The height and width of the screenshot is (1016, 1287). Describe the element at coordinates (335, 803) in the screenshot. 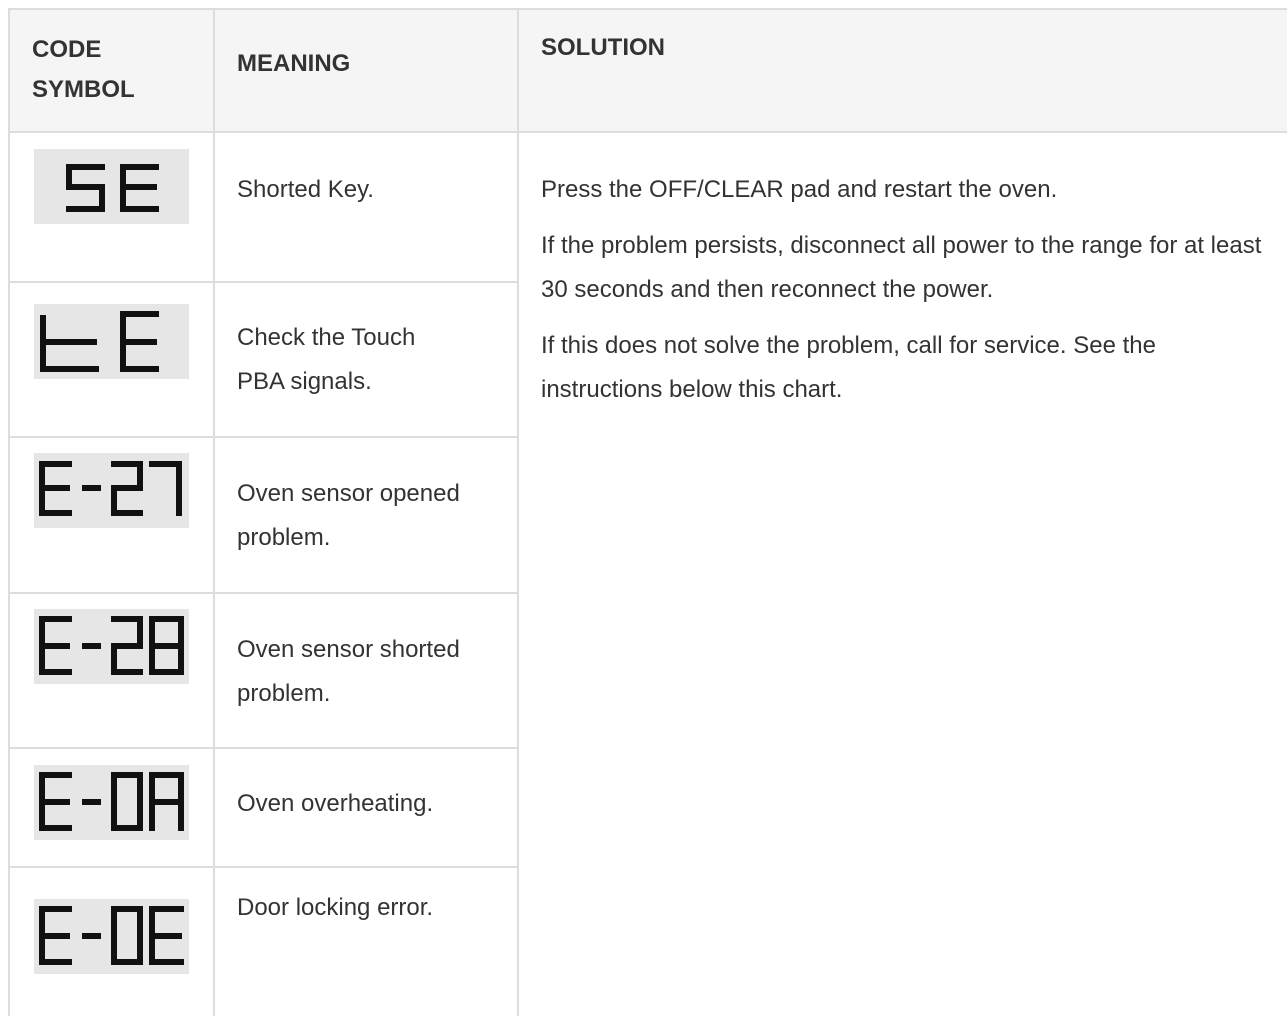

I see `meaning-e0a: Oven overheating.` at that location.